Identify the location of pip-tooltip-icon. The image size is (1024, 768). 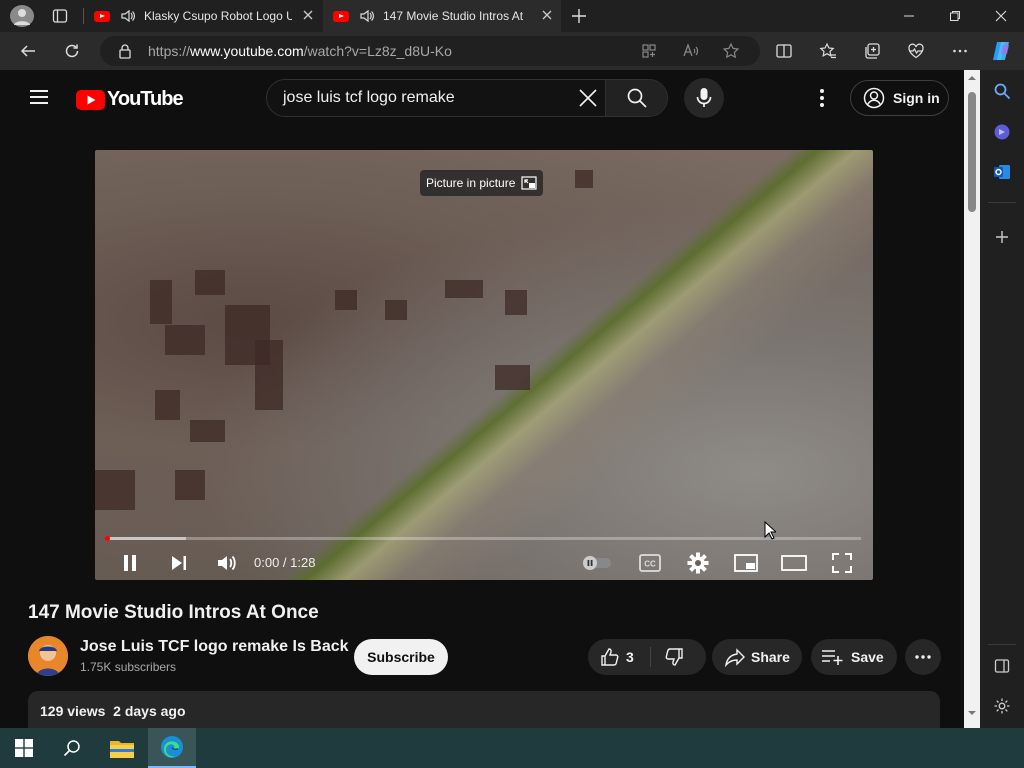
(529, 183).